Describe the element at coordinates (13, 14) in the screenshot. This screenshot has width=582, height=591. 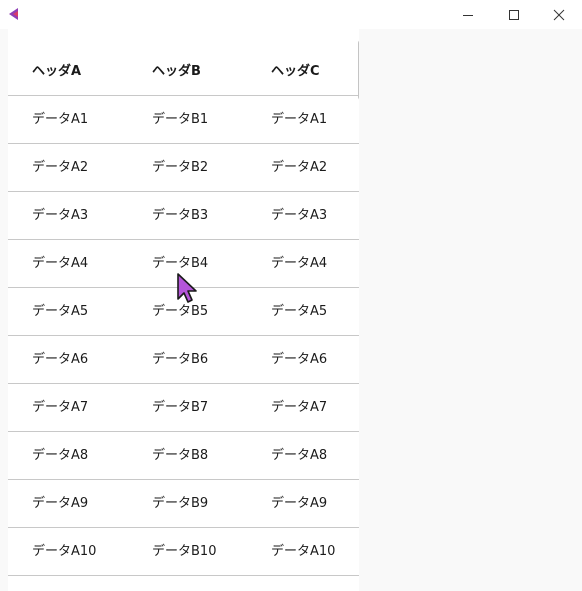
I see `app-icon` at that location.